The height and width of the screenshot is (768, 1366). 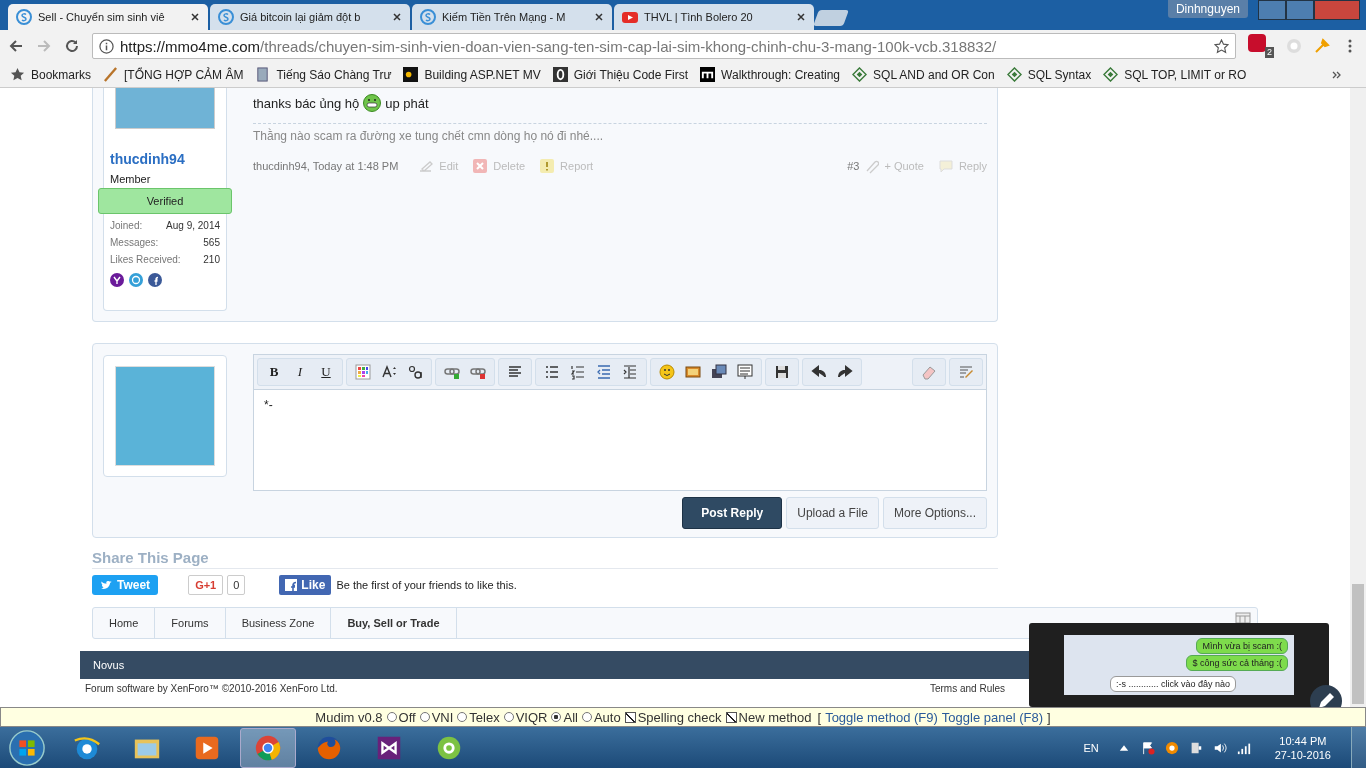 What do you see at coordinates (714, 17) in the screenshot?
I see `browser-tab: THVL | Tình Bolero 20` at bounding box center [714, 17].